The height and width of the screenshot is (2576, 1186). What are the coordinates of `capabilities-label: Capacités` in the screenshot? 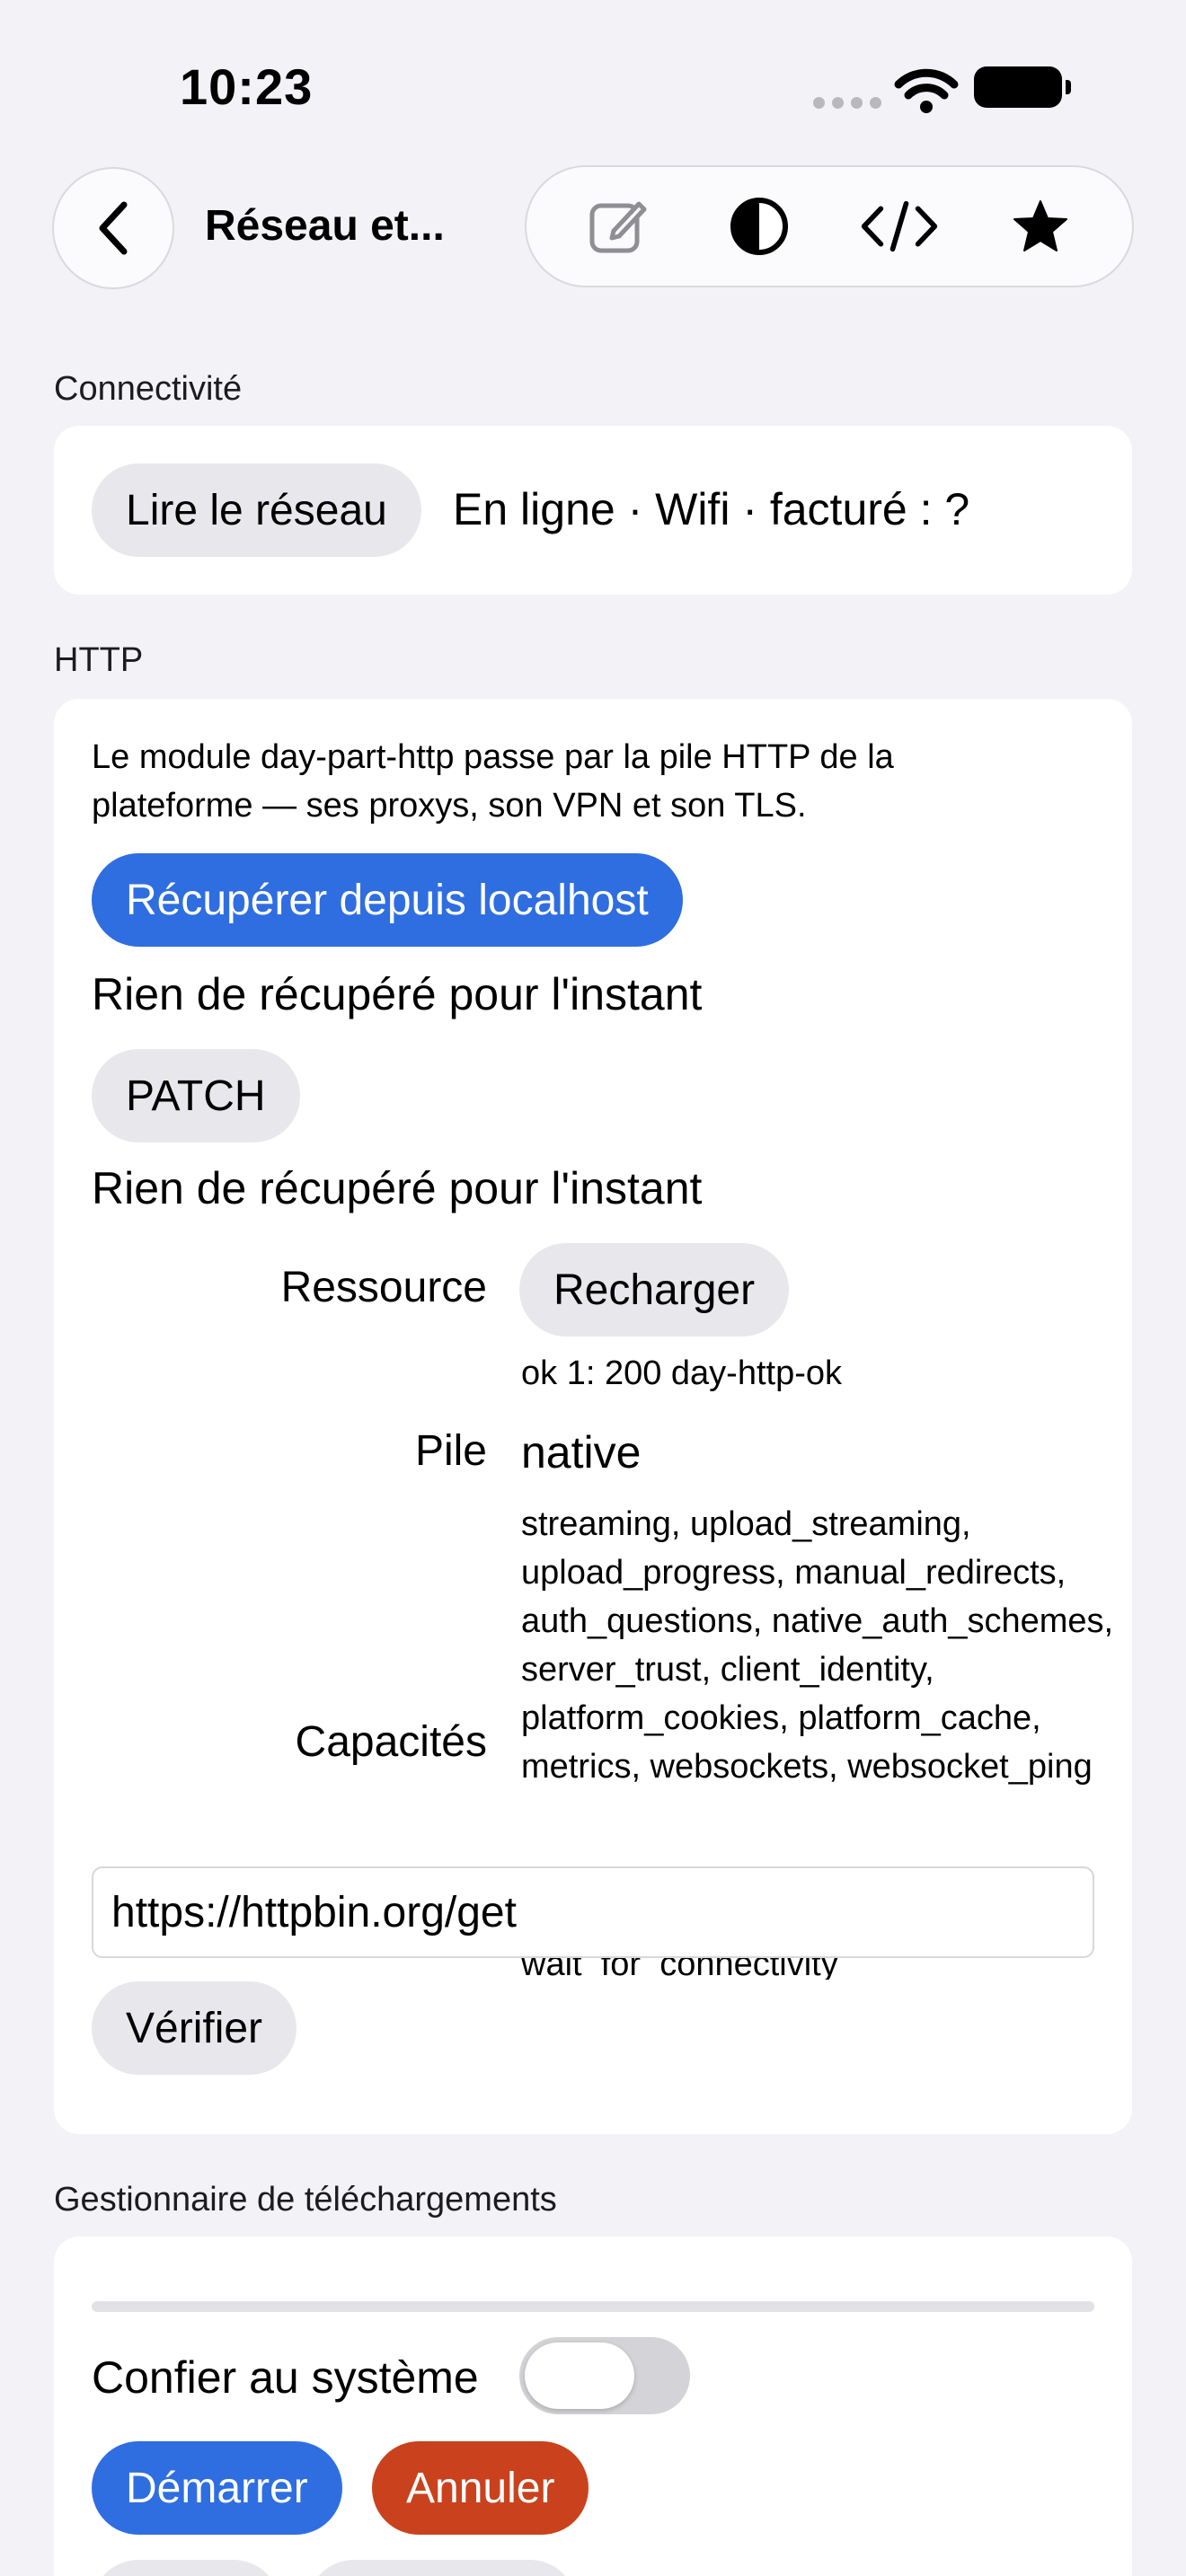 It's located at (391, 1742).